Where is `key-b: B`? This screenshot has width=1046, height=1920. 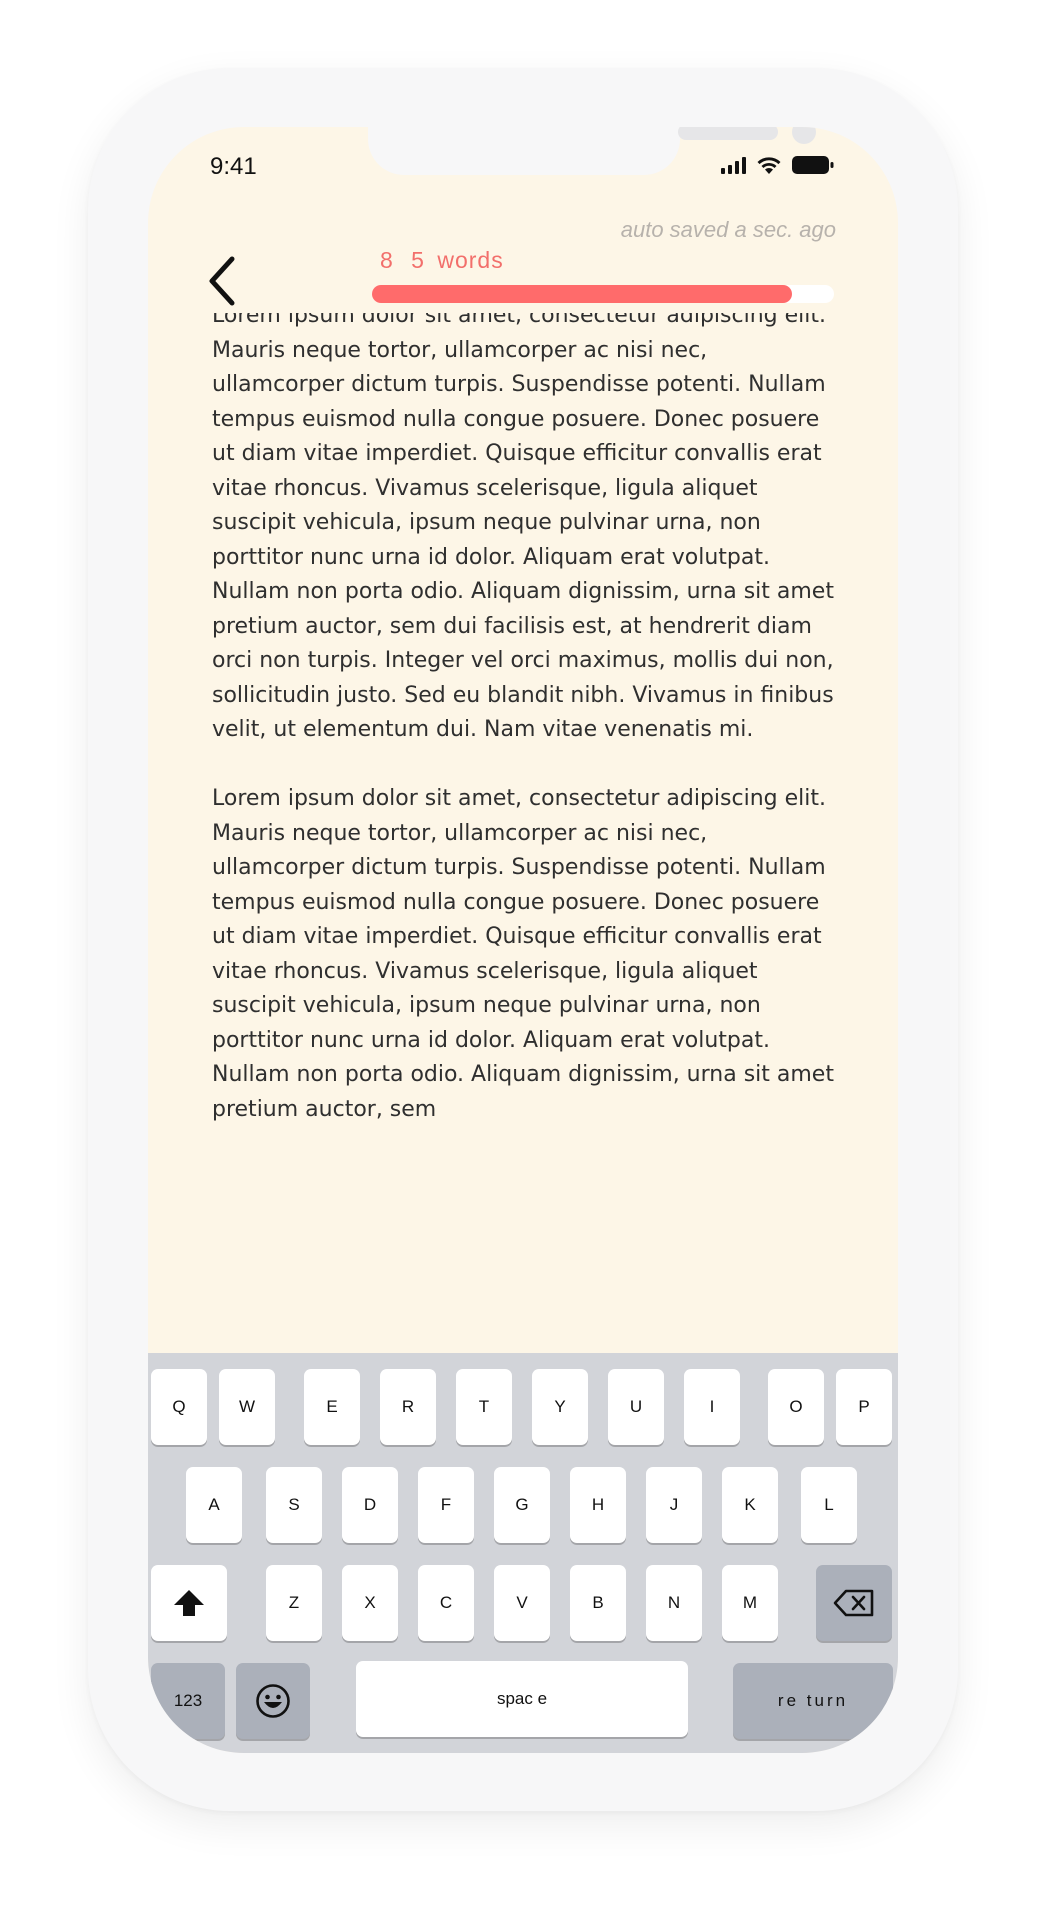
key-b: B is located at coordinates (598, 1603).